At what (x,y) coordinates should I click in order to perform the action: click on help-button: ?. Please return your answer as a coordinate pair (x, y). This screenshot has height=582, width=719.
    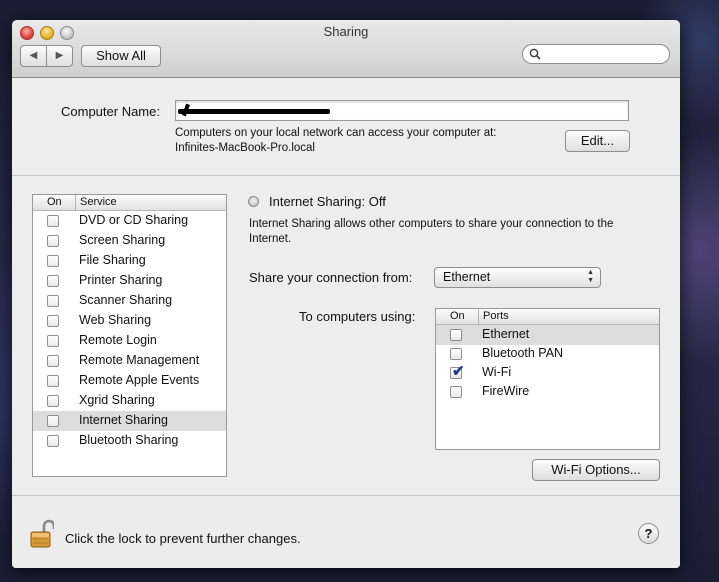
    Looking at the image, I should click on (648, 533).